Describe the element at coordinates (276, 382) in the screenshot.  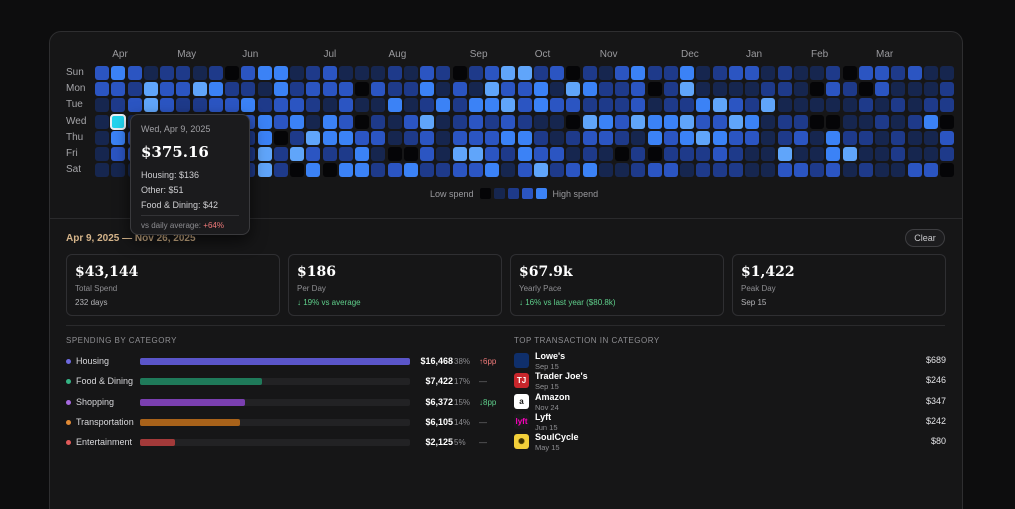
I see `category-row: Food & Dining $7,422 17% —` at that location.